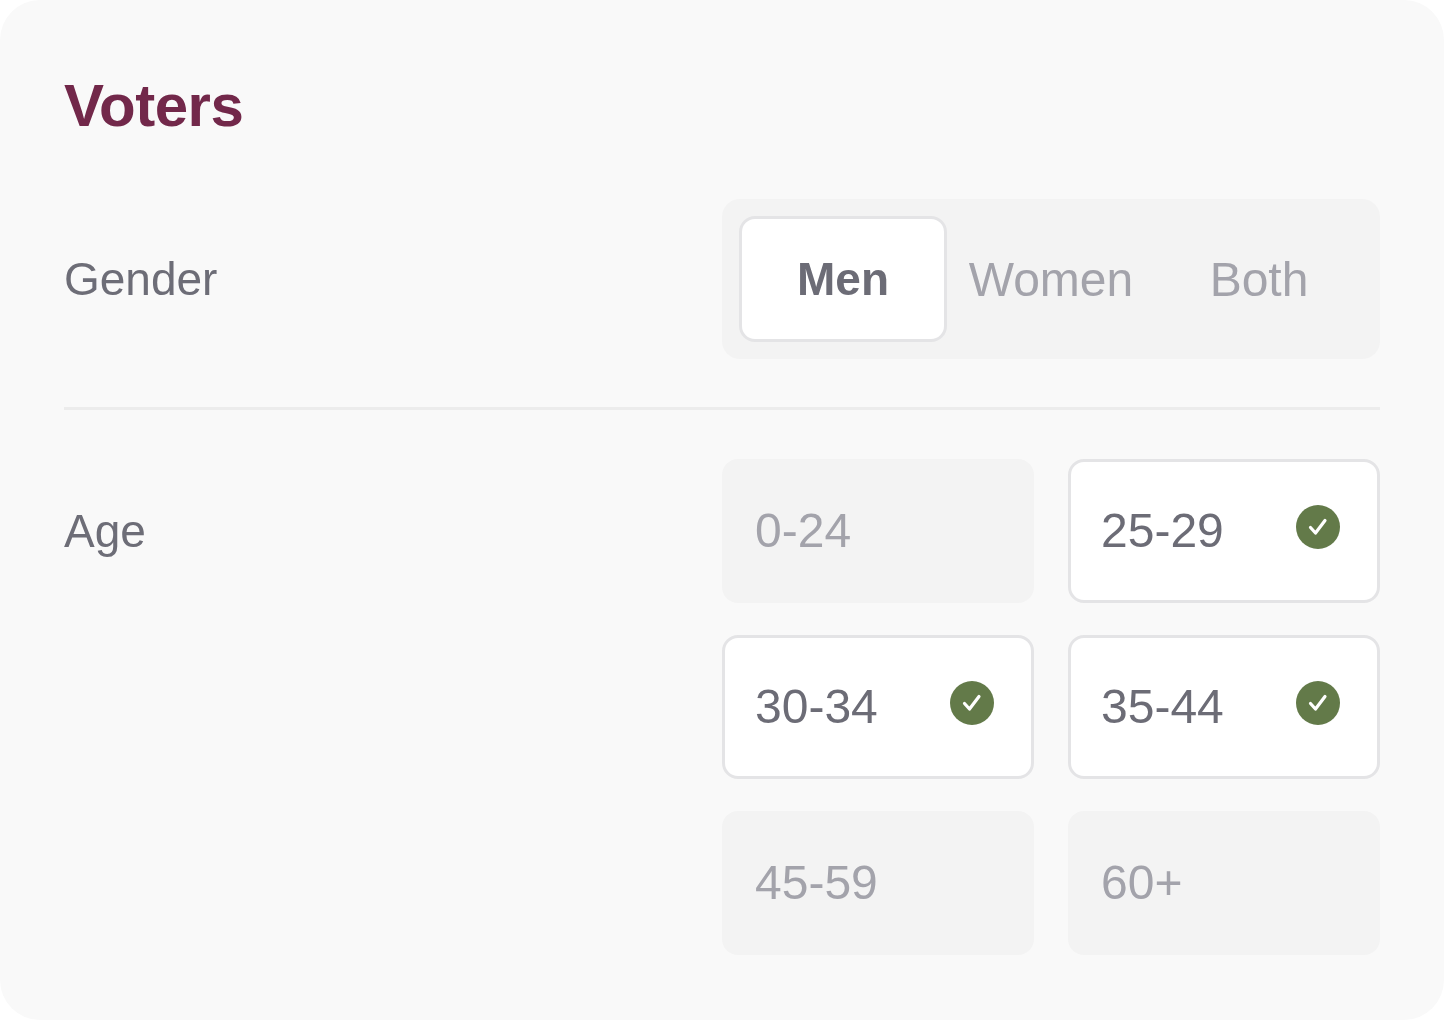 Image resolution: width=1444 pixels, height=1020 pixels. I want to click on gender-option: Both, so click(1259, 279).